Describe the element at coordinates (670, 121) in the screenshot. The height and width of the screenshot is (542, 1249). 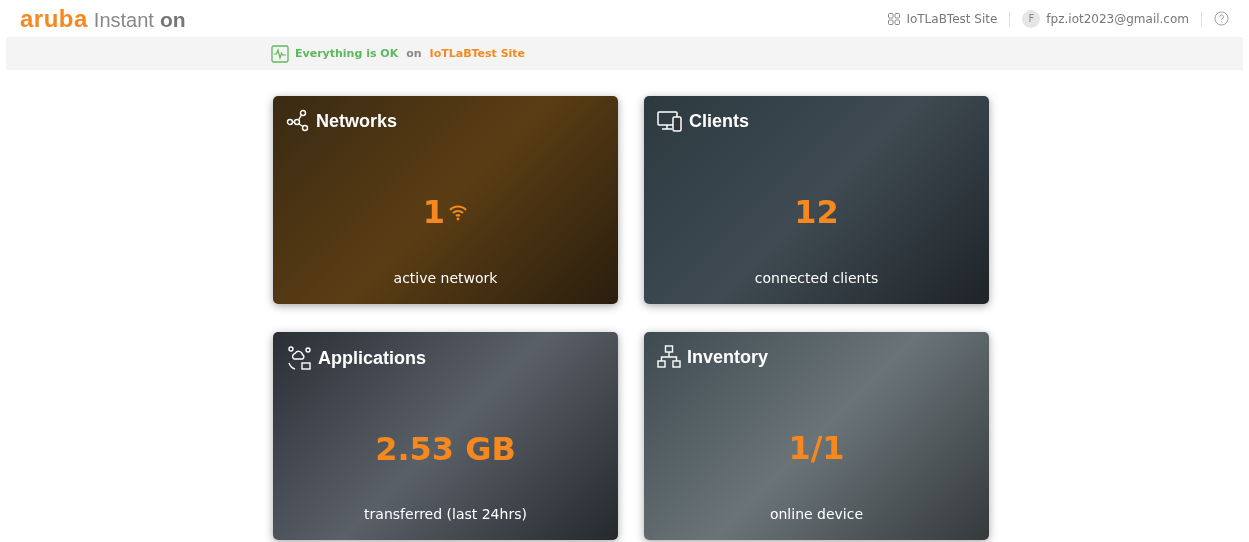
I see `devices-icon` at that location.